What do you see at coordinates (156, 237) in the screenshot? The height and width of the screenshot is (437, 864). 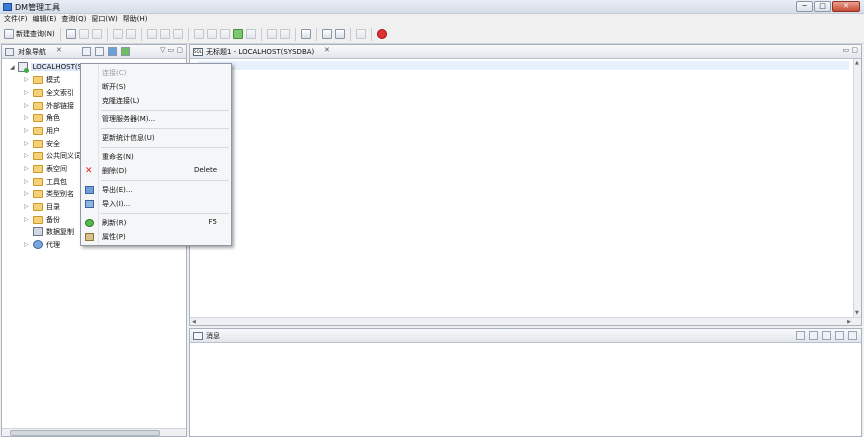 I see `menu-item-properties: 属性(P)` at bounding box center [156, 237].